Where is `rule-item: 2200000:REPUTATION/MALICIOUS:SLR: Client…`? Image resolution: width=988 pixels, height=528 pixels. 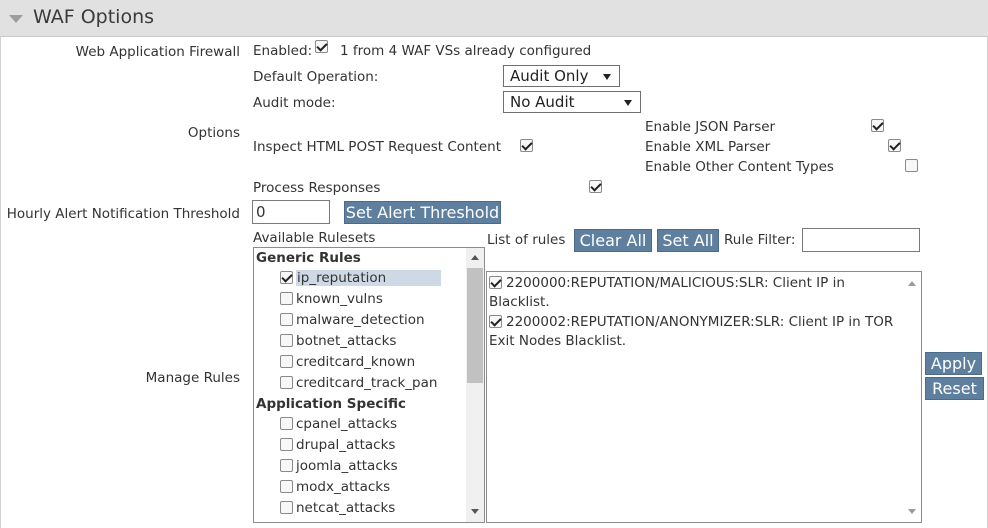 rule-item: 2200000:REPUTATION/MALICIOUS:SLR: Client… is located at coordinates (694, 293).